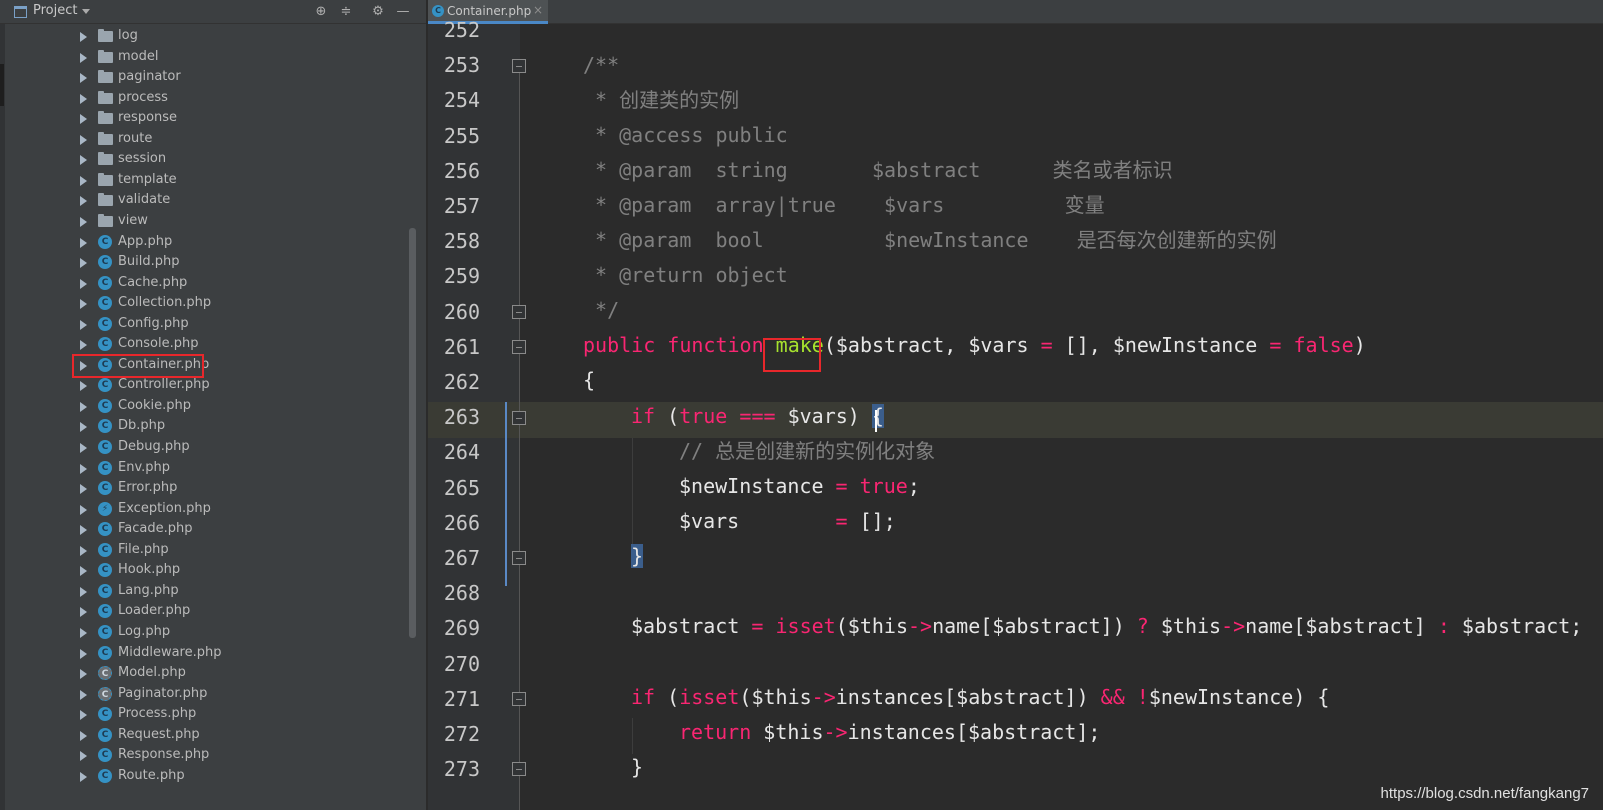  What do you see at coordinates (211, 303) in the screenshot?
I see `tree-file: C Collection.php` at bounding box center [211, 303].